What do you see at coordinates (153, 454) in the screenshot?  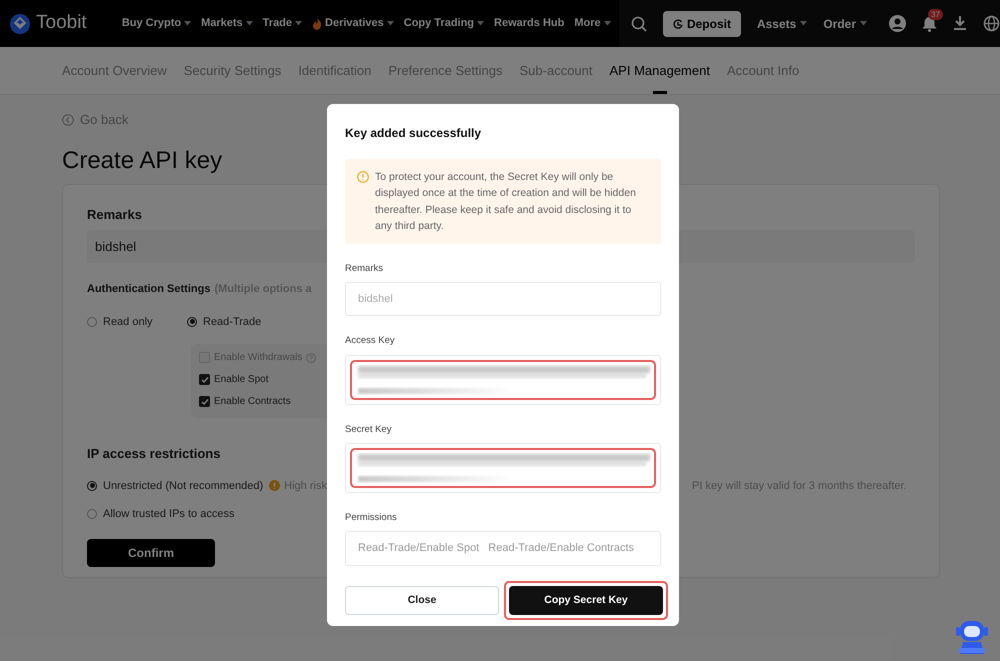 I see `section-heading: IP access restrictions` at bounding box center [153, 454].